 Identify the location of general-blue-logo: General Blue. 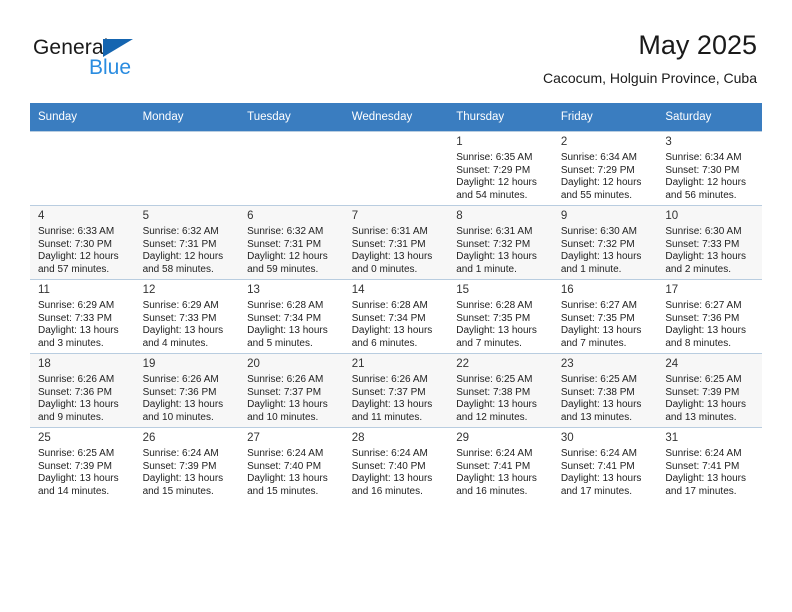
(123, 64).